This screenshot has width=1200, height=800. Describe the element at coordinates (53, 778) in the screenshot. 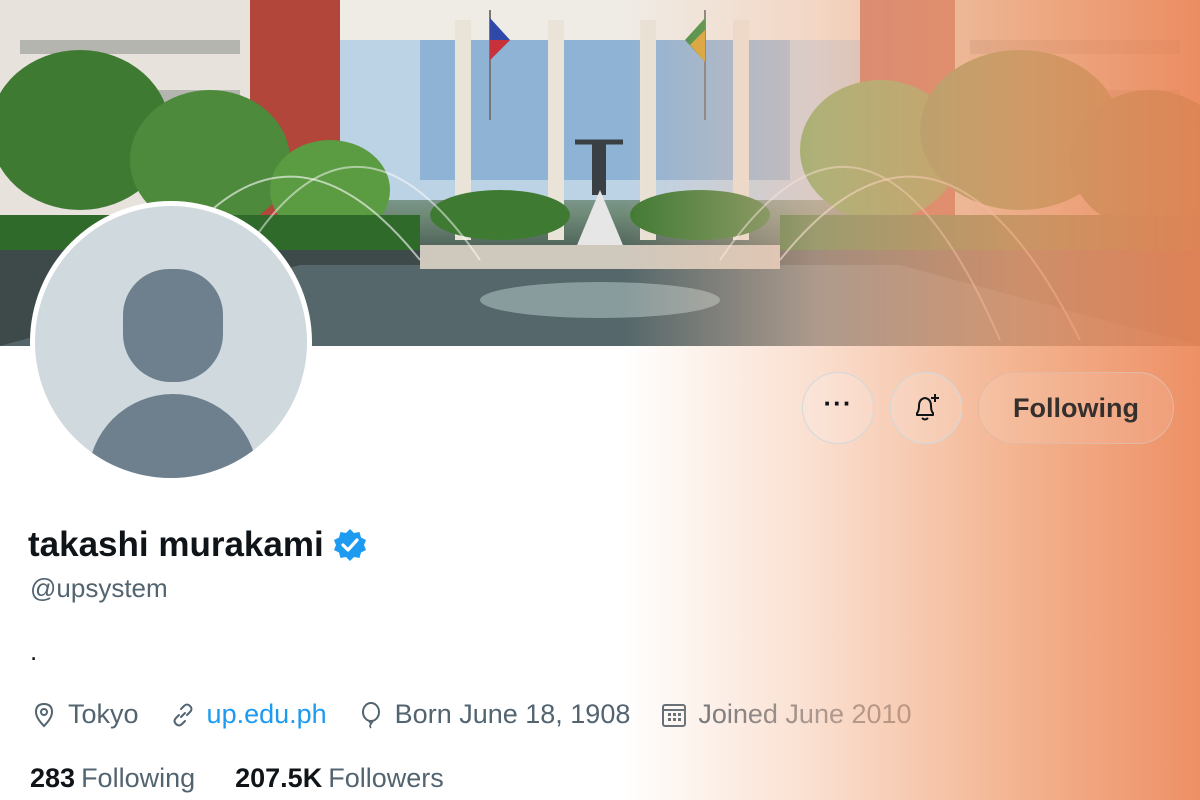

I see `following-count: 283` at that location.